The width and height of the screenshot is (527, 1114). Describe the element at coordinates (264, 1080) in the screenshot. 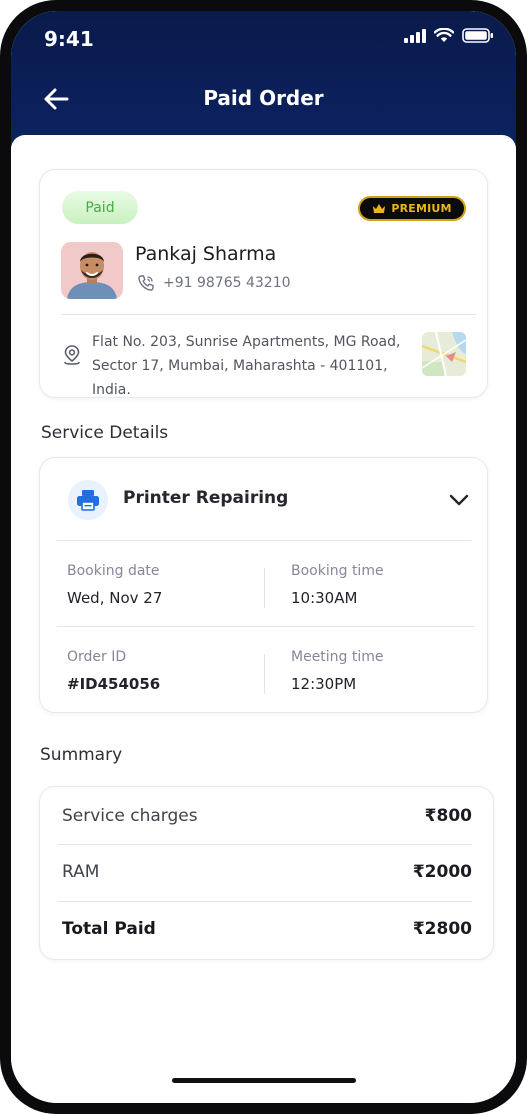

I see `home-indicator` at that location.